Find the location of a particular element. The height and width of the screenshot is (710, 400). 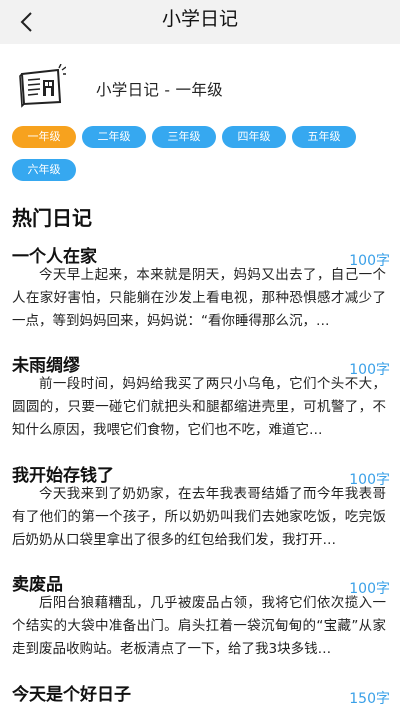

word-count: 150字 is located at coordinates (369, 699).